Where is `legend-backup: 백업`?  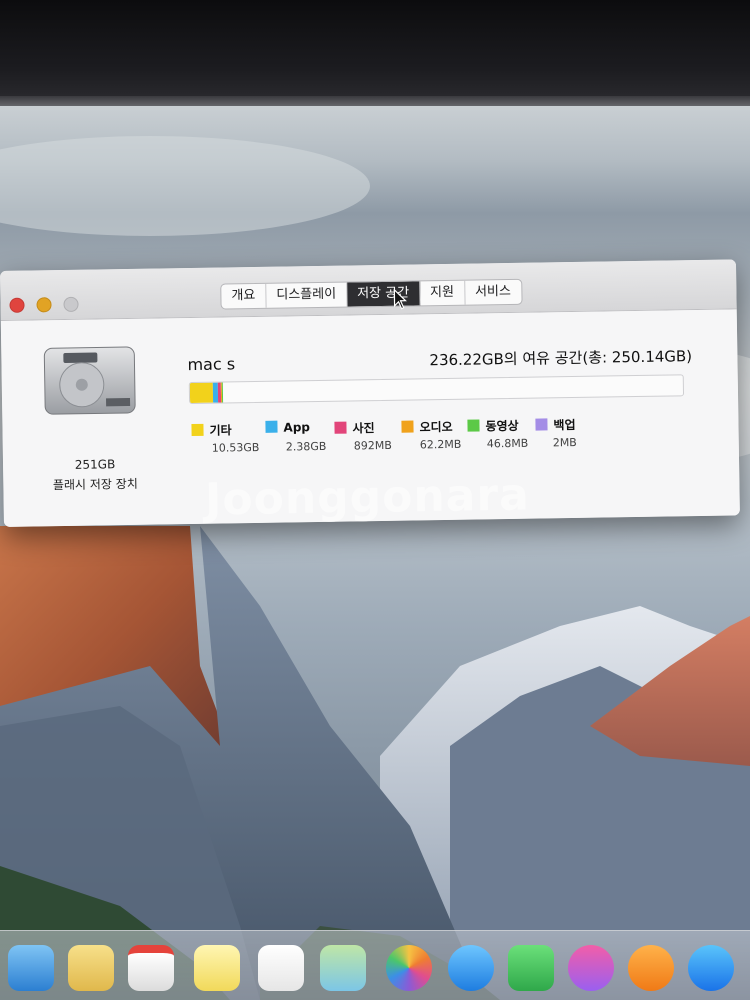
legend-backup: 백업 is located at coordinates (555, 425).